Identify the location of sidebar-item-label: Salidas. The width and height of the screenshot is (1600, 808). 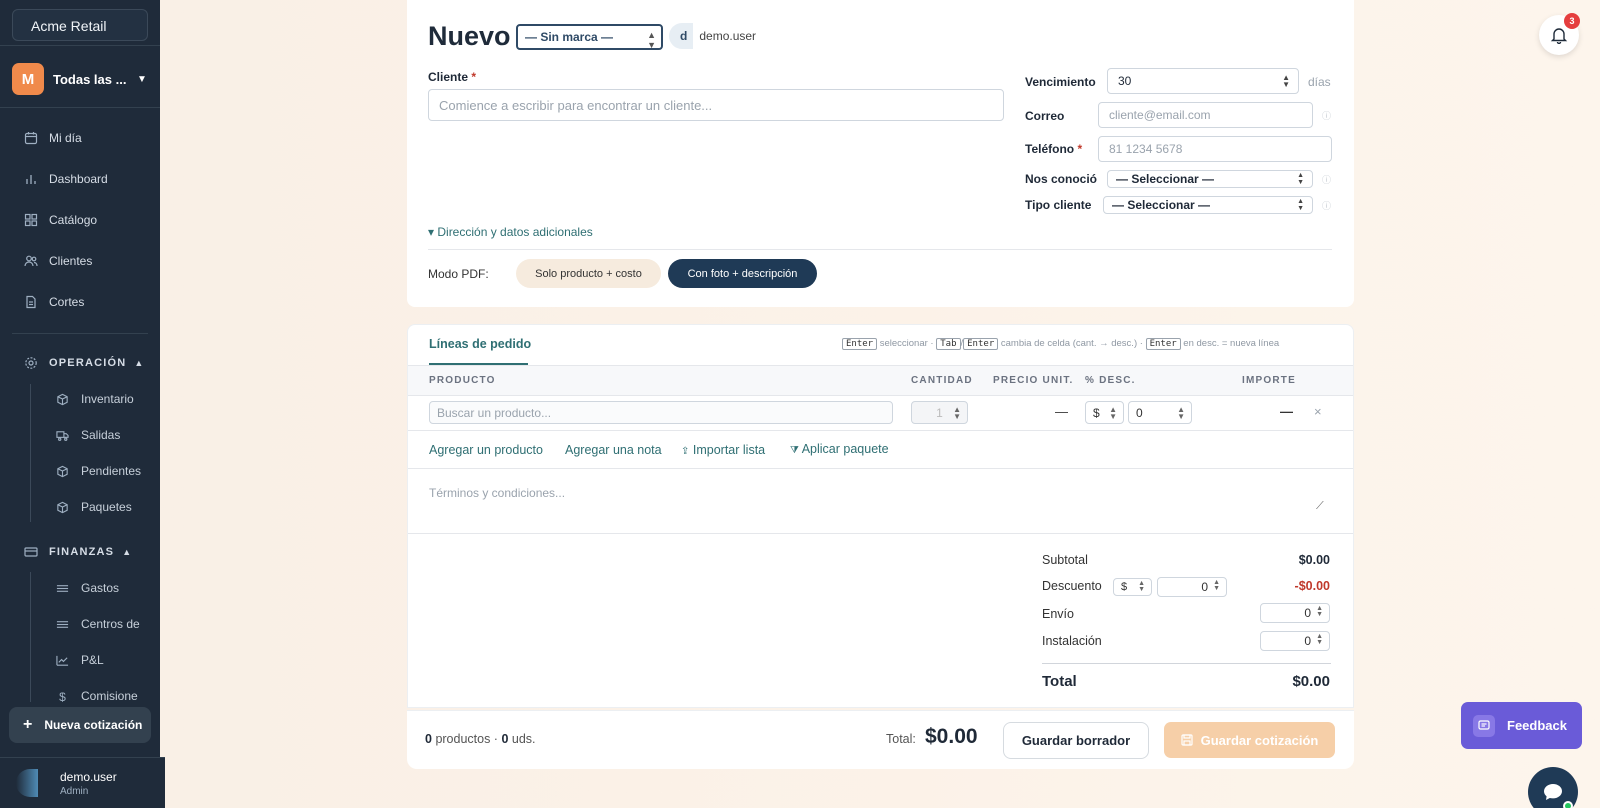
(101, 435).